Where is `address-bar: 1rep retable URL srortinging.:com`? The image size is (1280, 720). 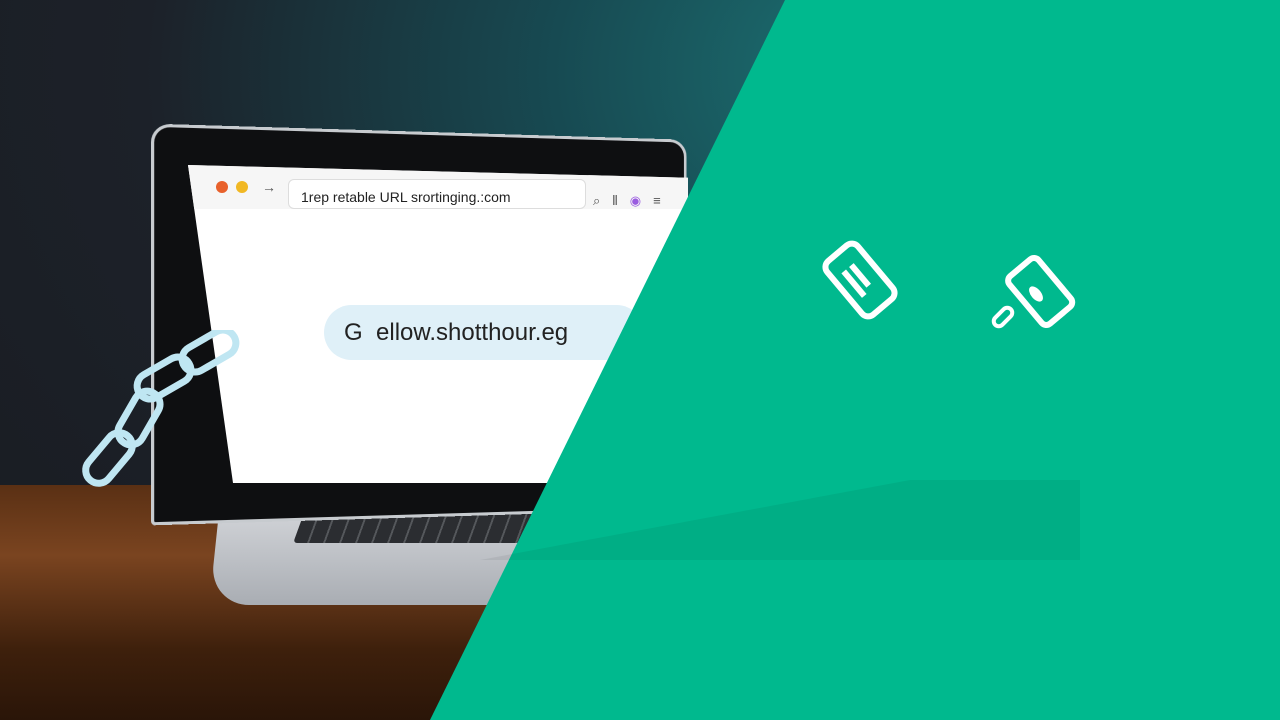
address-bar: 1rep retable URL srortinging.:com is located at coordinates (437, 194).